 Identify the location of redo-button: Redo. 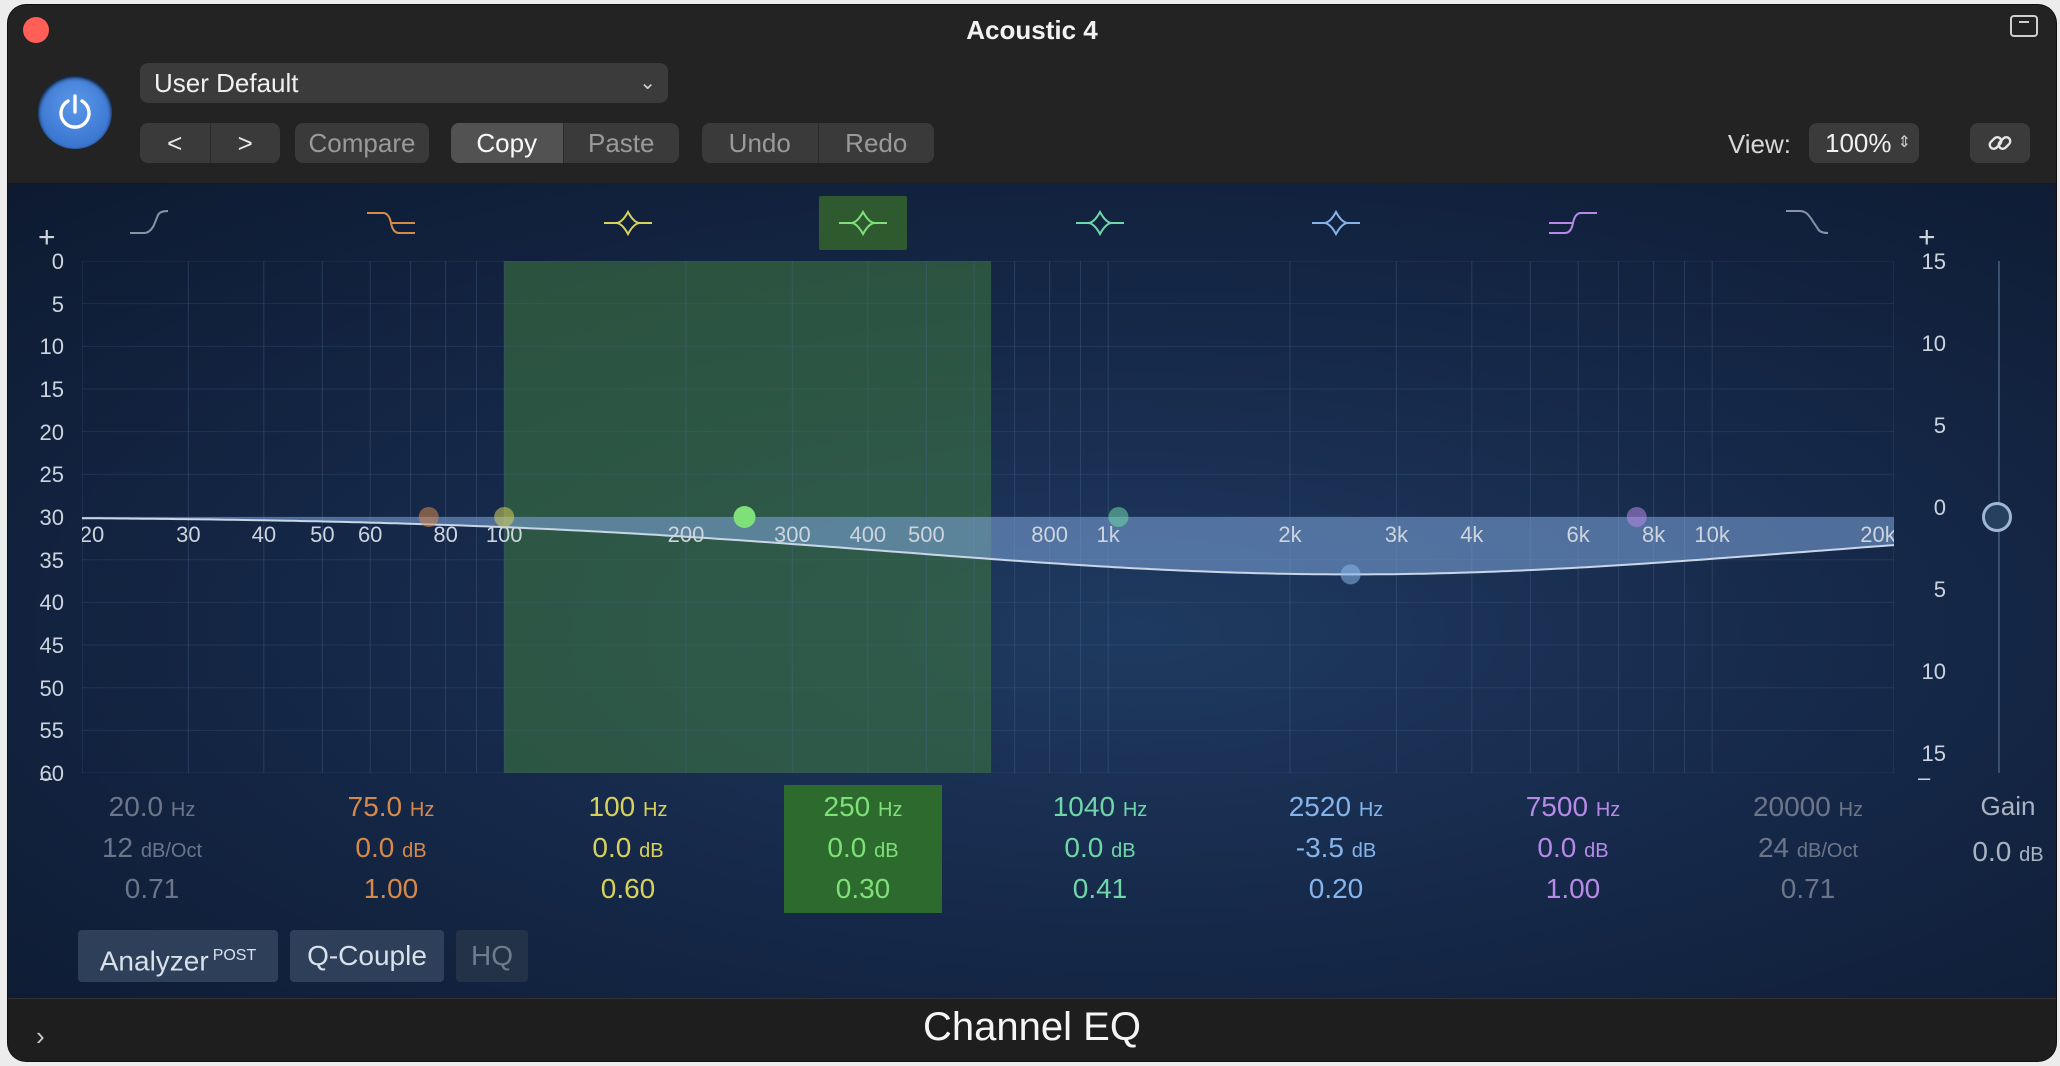
(877, 143).